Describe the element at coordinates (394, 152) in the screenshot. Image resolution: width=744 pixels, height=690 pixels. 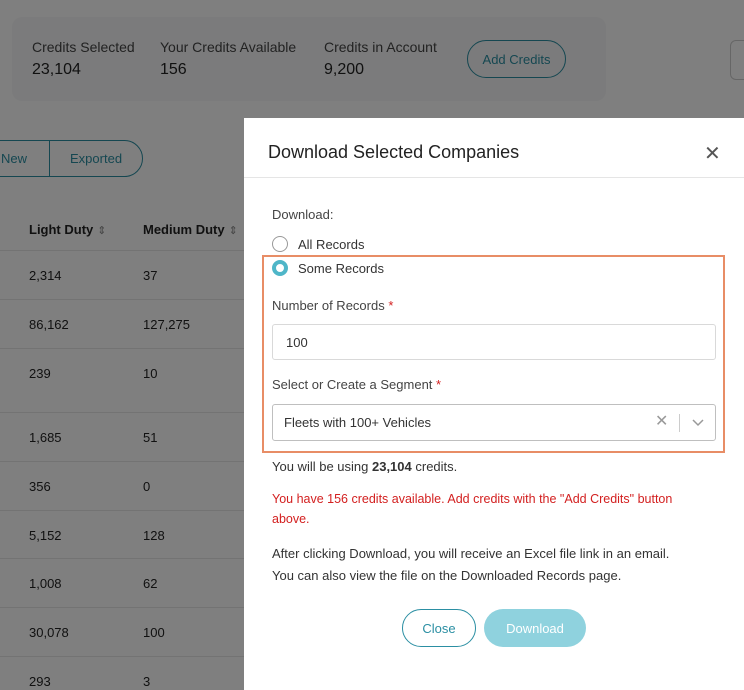
I see `modal-title: Download Selected Companies` at that location.